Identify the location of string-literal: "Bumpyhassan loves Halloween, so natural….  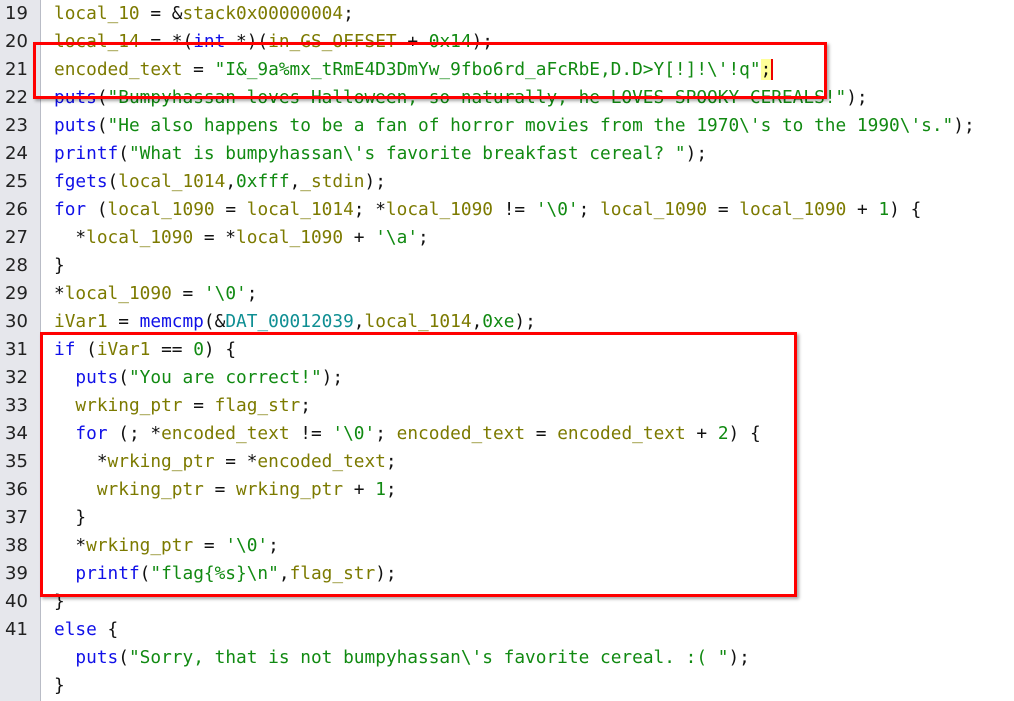
(477, 97).